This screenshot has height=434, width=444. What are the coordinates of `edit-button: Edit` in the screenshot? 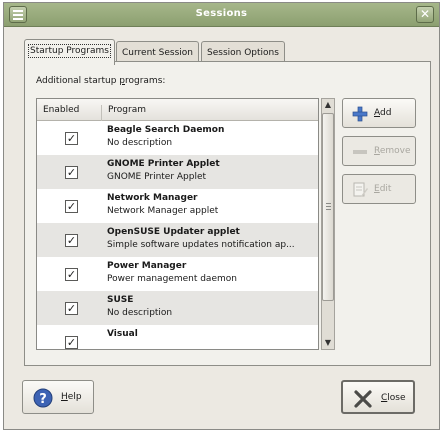 It's located at (379, 189).